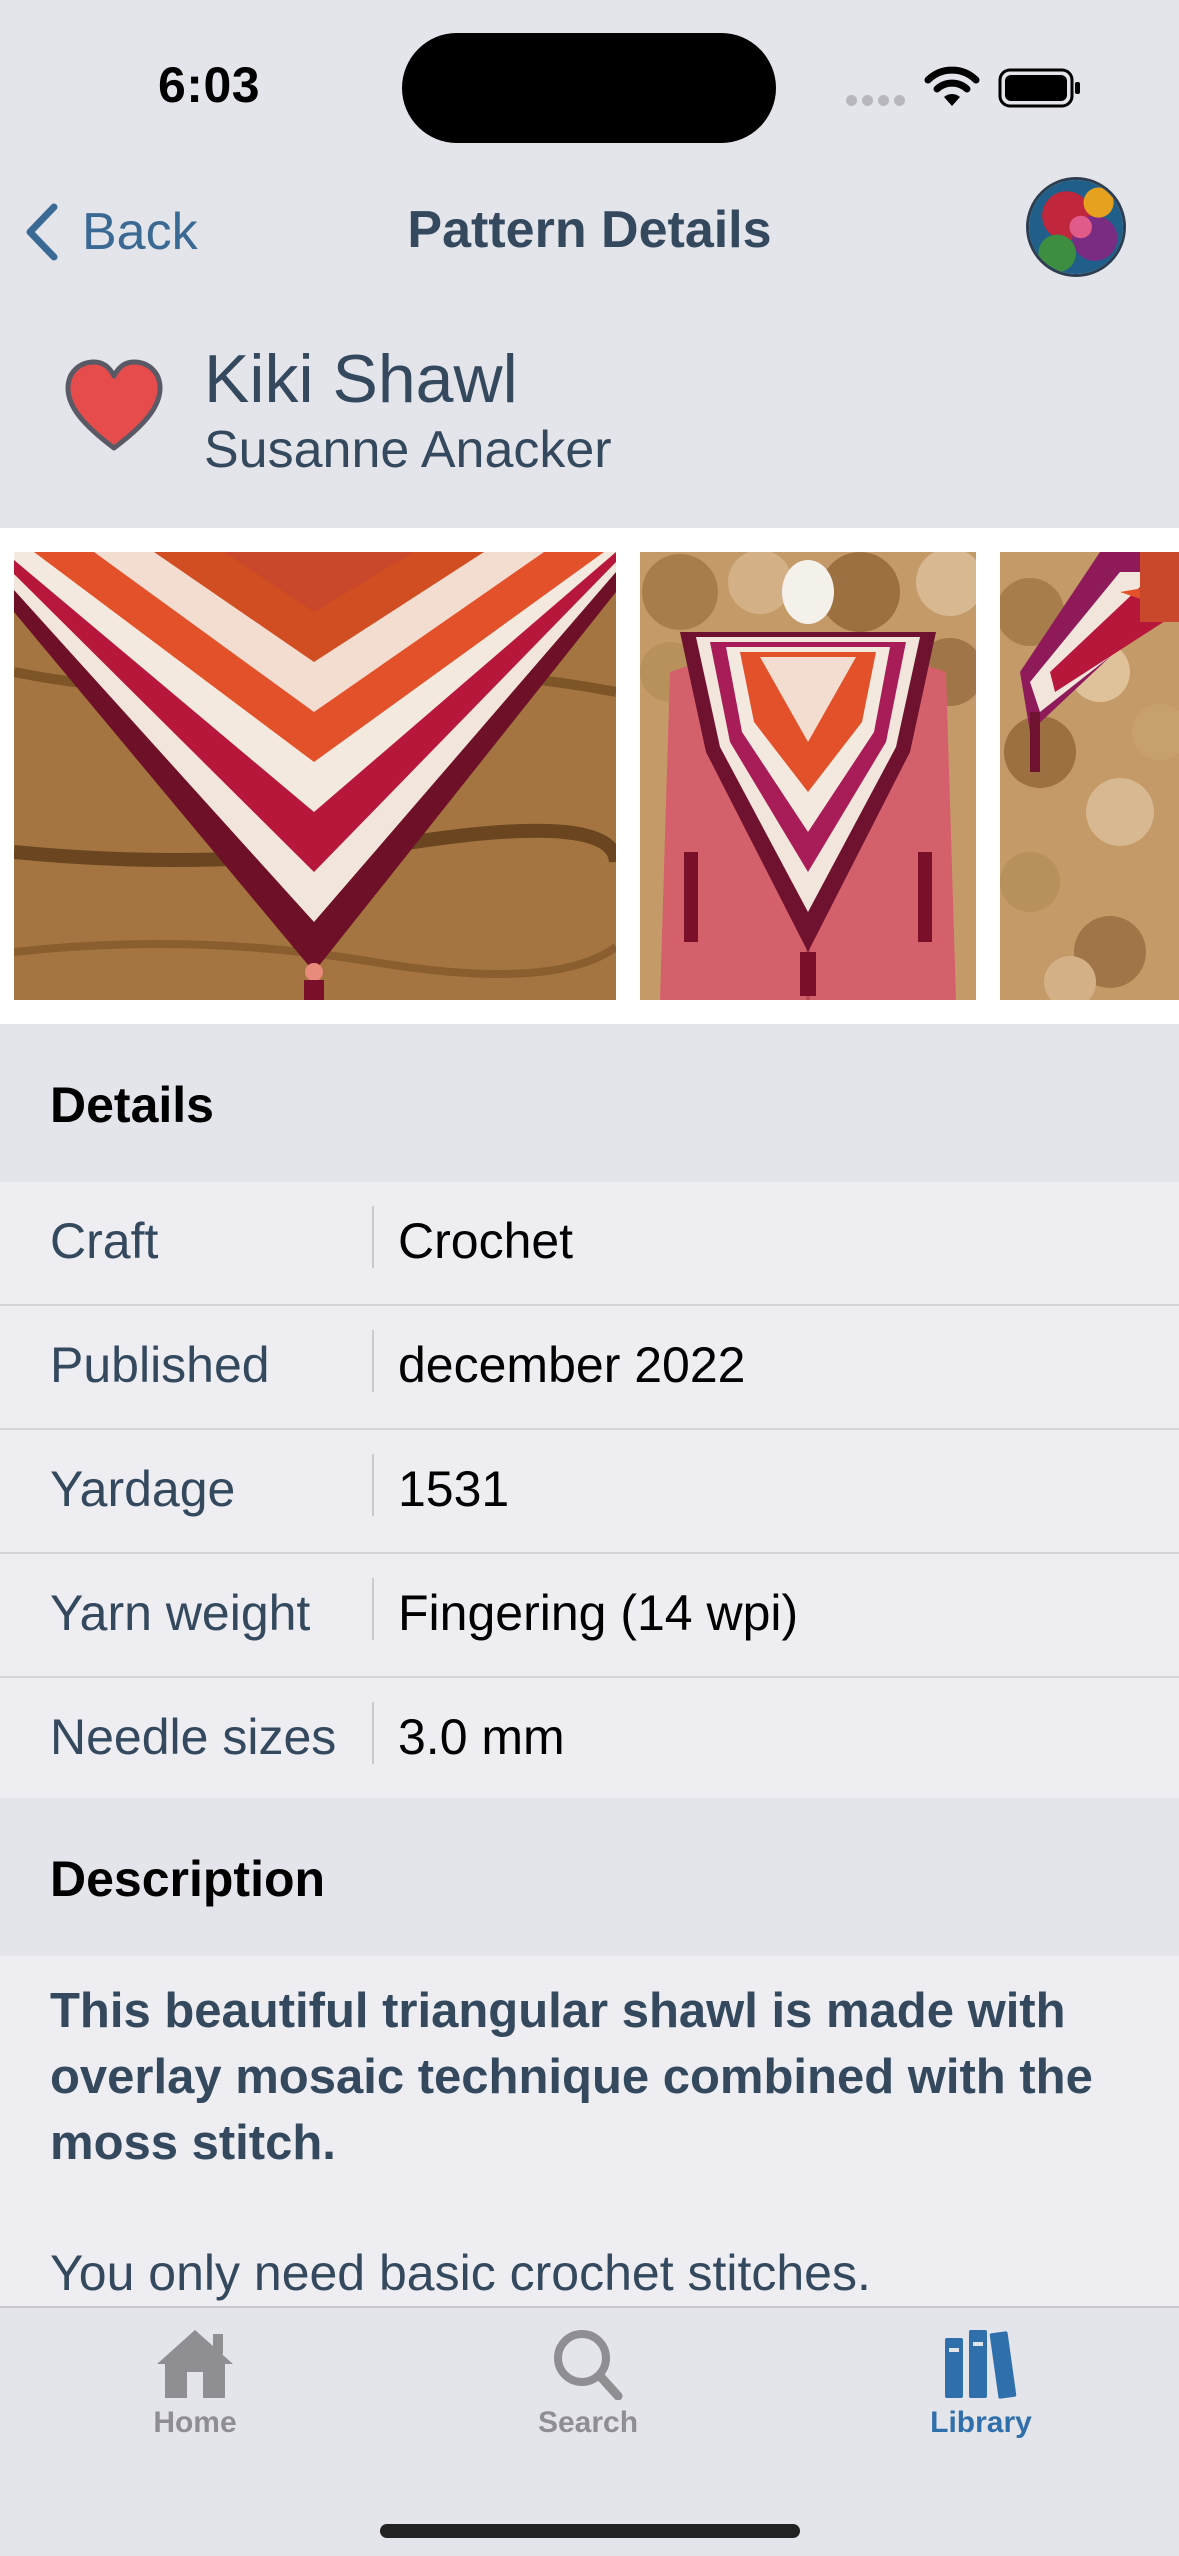 The image size is (1179, 2556). I want to click on description-section-header: Description, so click(589, 1877).